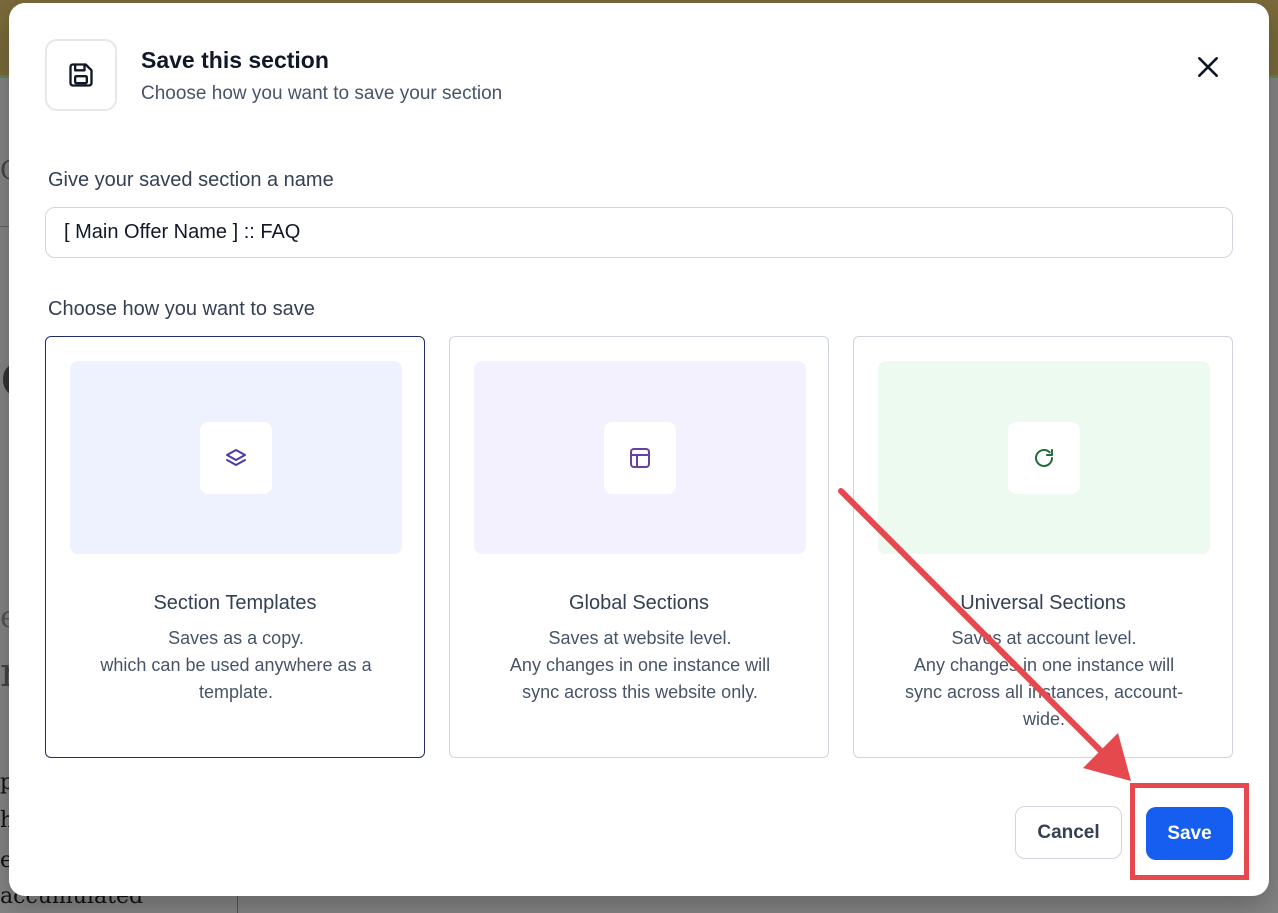  What do you see at coordinates (639, 232) in the screenshot?
I see `section-name-input` at bounding box center [639, 232].